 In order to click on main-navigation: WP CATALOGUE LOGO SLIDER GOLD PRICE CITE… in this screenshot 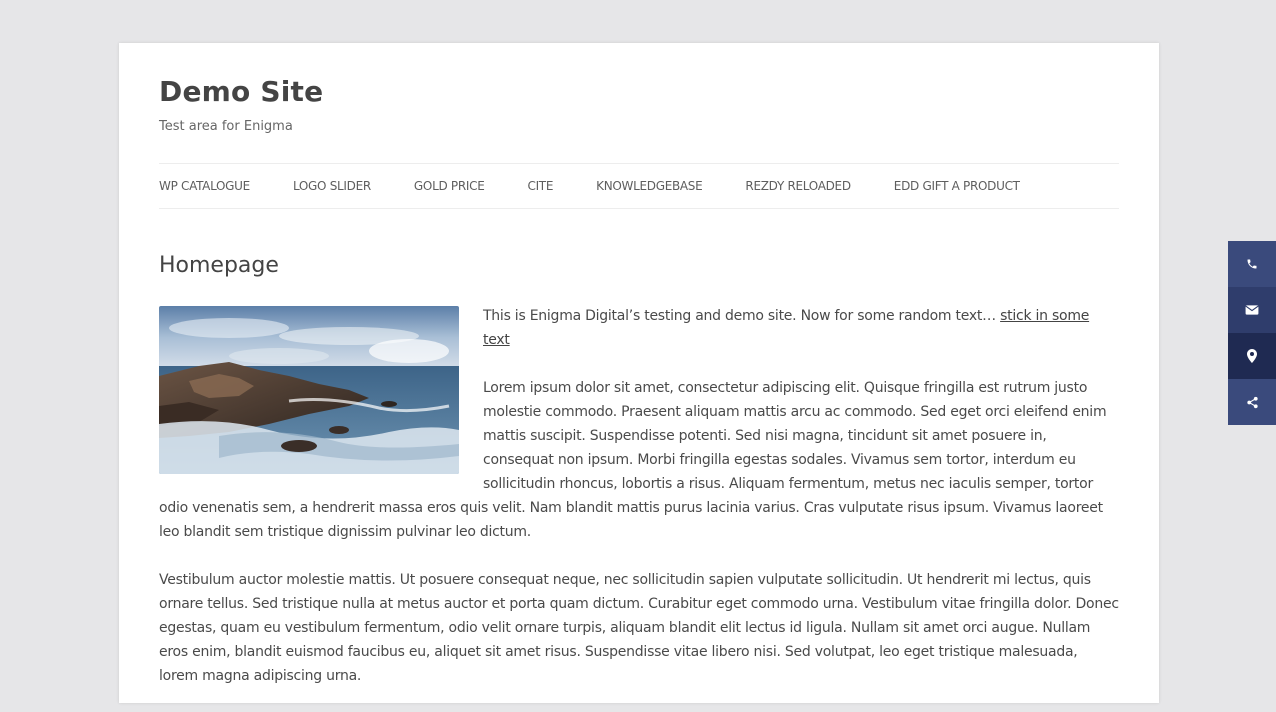, I will do `click(639, 186)`.